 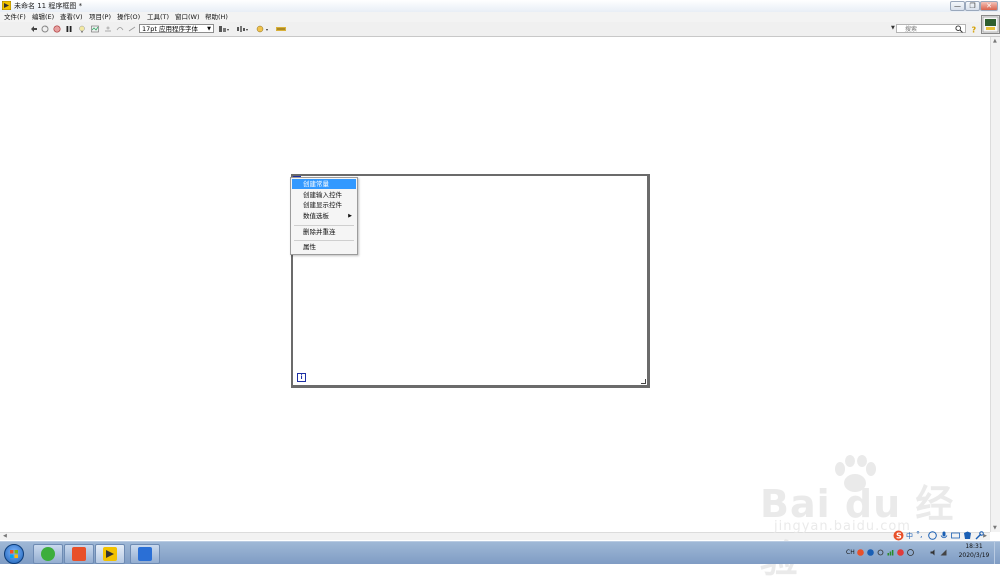 I want to click on start-button, so click(x=14, y=554).